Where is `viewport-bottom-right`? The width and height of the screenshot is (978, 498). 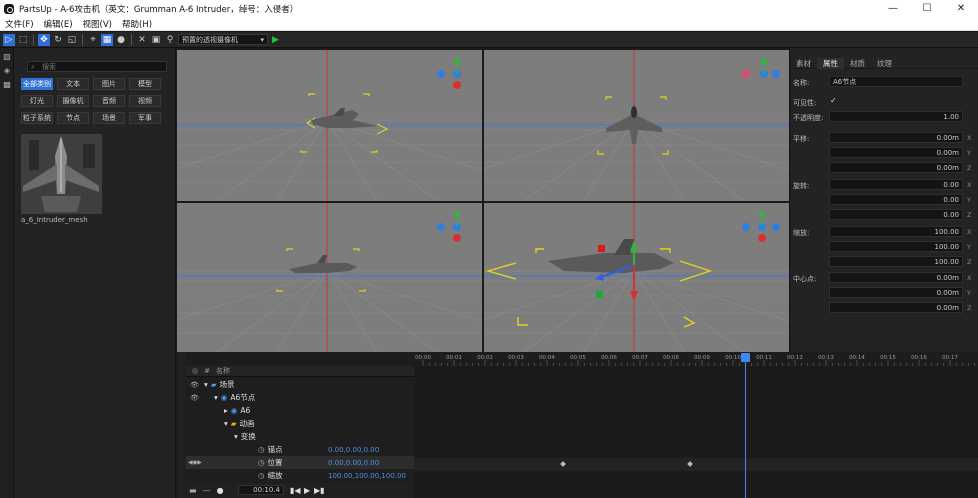 viewport-bottom-right is located at coordinates (636, 277).